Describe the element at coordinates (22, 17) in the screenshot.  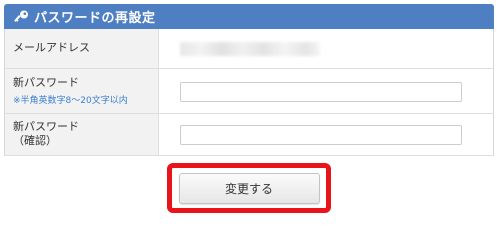
I see `key-icon` at that location.